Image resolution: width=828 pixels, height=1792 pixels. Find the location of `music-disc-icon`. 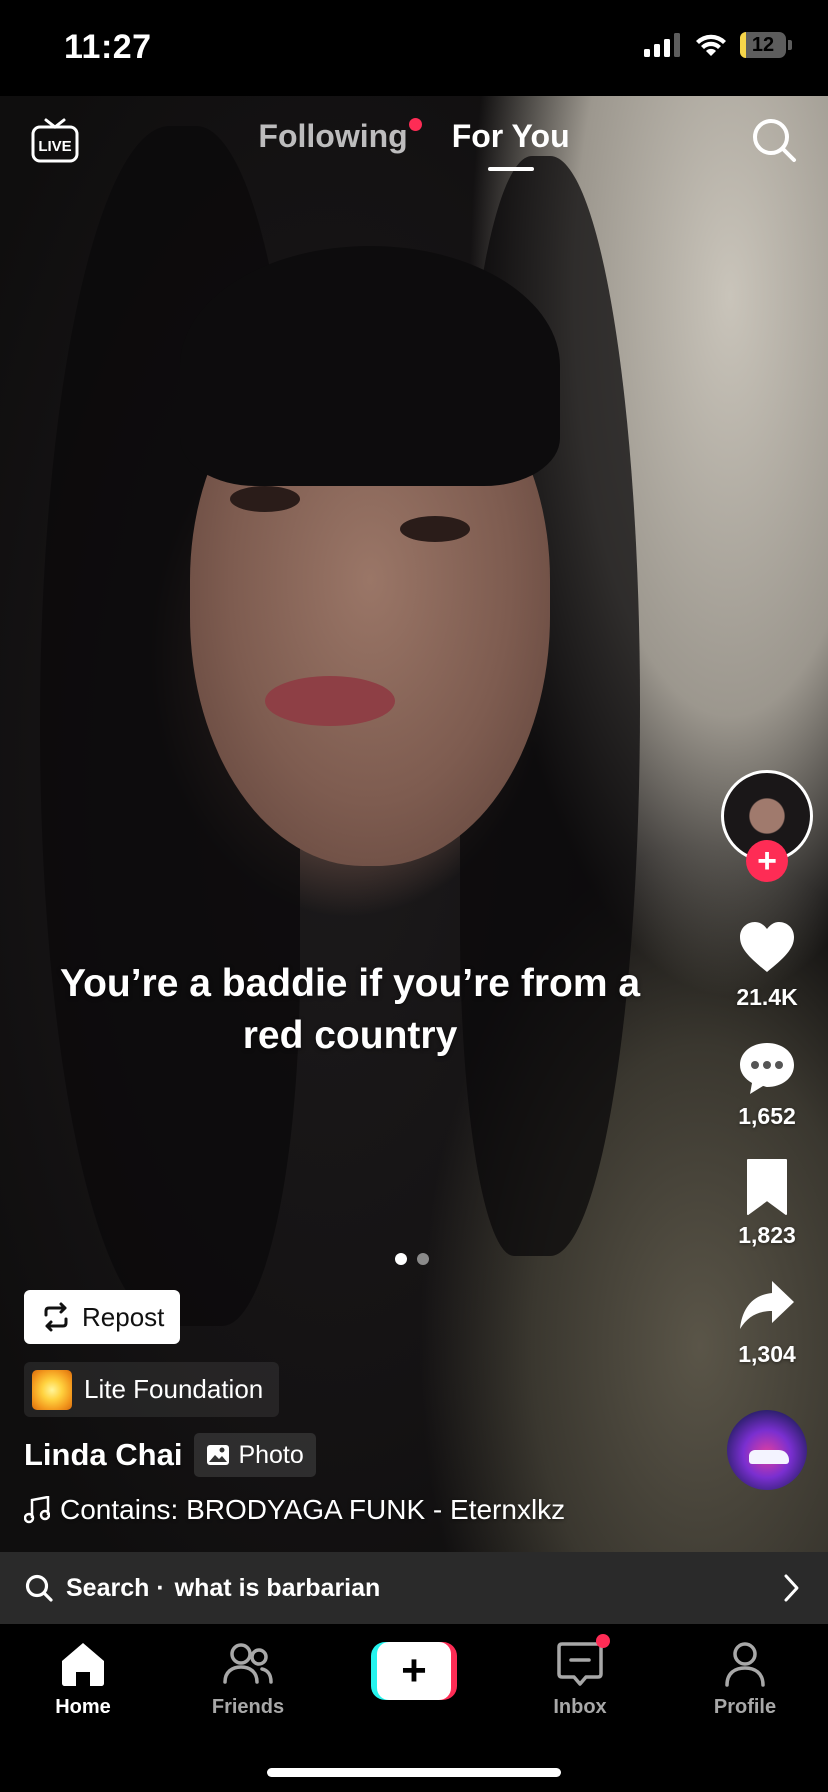

music-disc-icon is located at coordinates (767, 1450).